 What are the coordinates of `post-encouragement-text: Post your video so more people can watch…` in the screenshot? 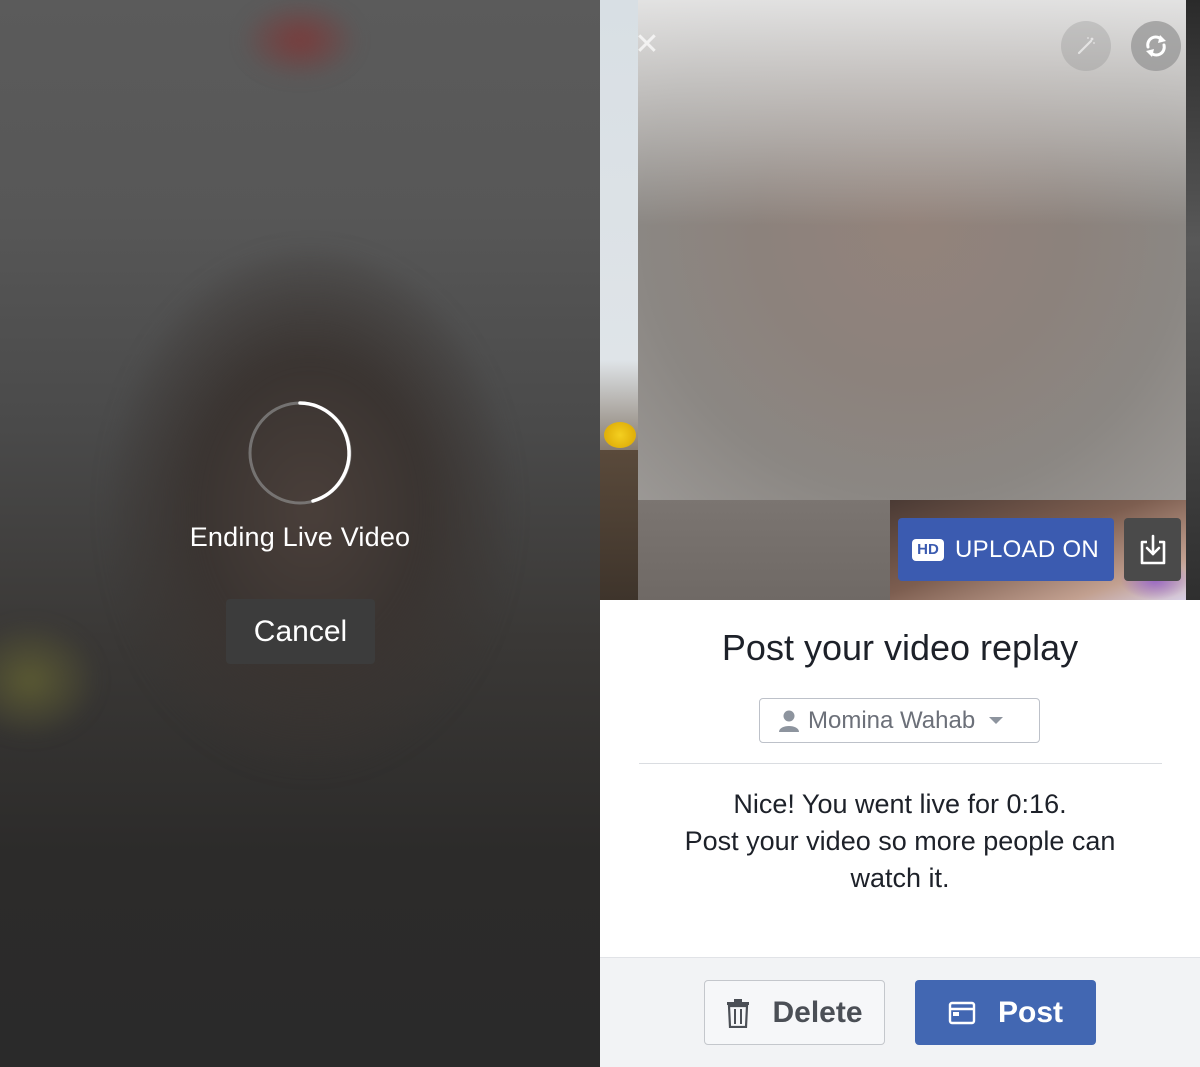 It's located at (900, 859).